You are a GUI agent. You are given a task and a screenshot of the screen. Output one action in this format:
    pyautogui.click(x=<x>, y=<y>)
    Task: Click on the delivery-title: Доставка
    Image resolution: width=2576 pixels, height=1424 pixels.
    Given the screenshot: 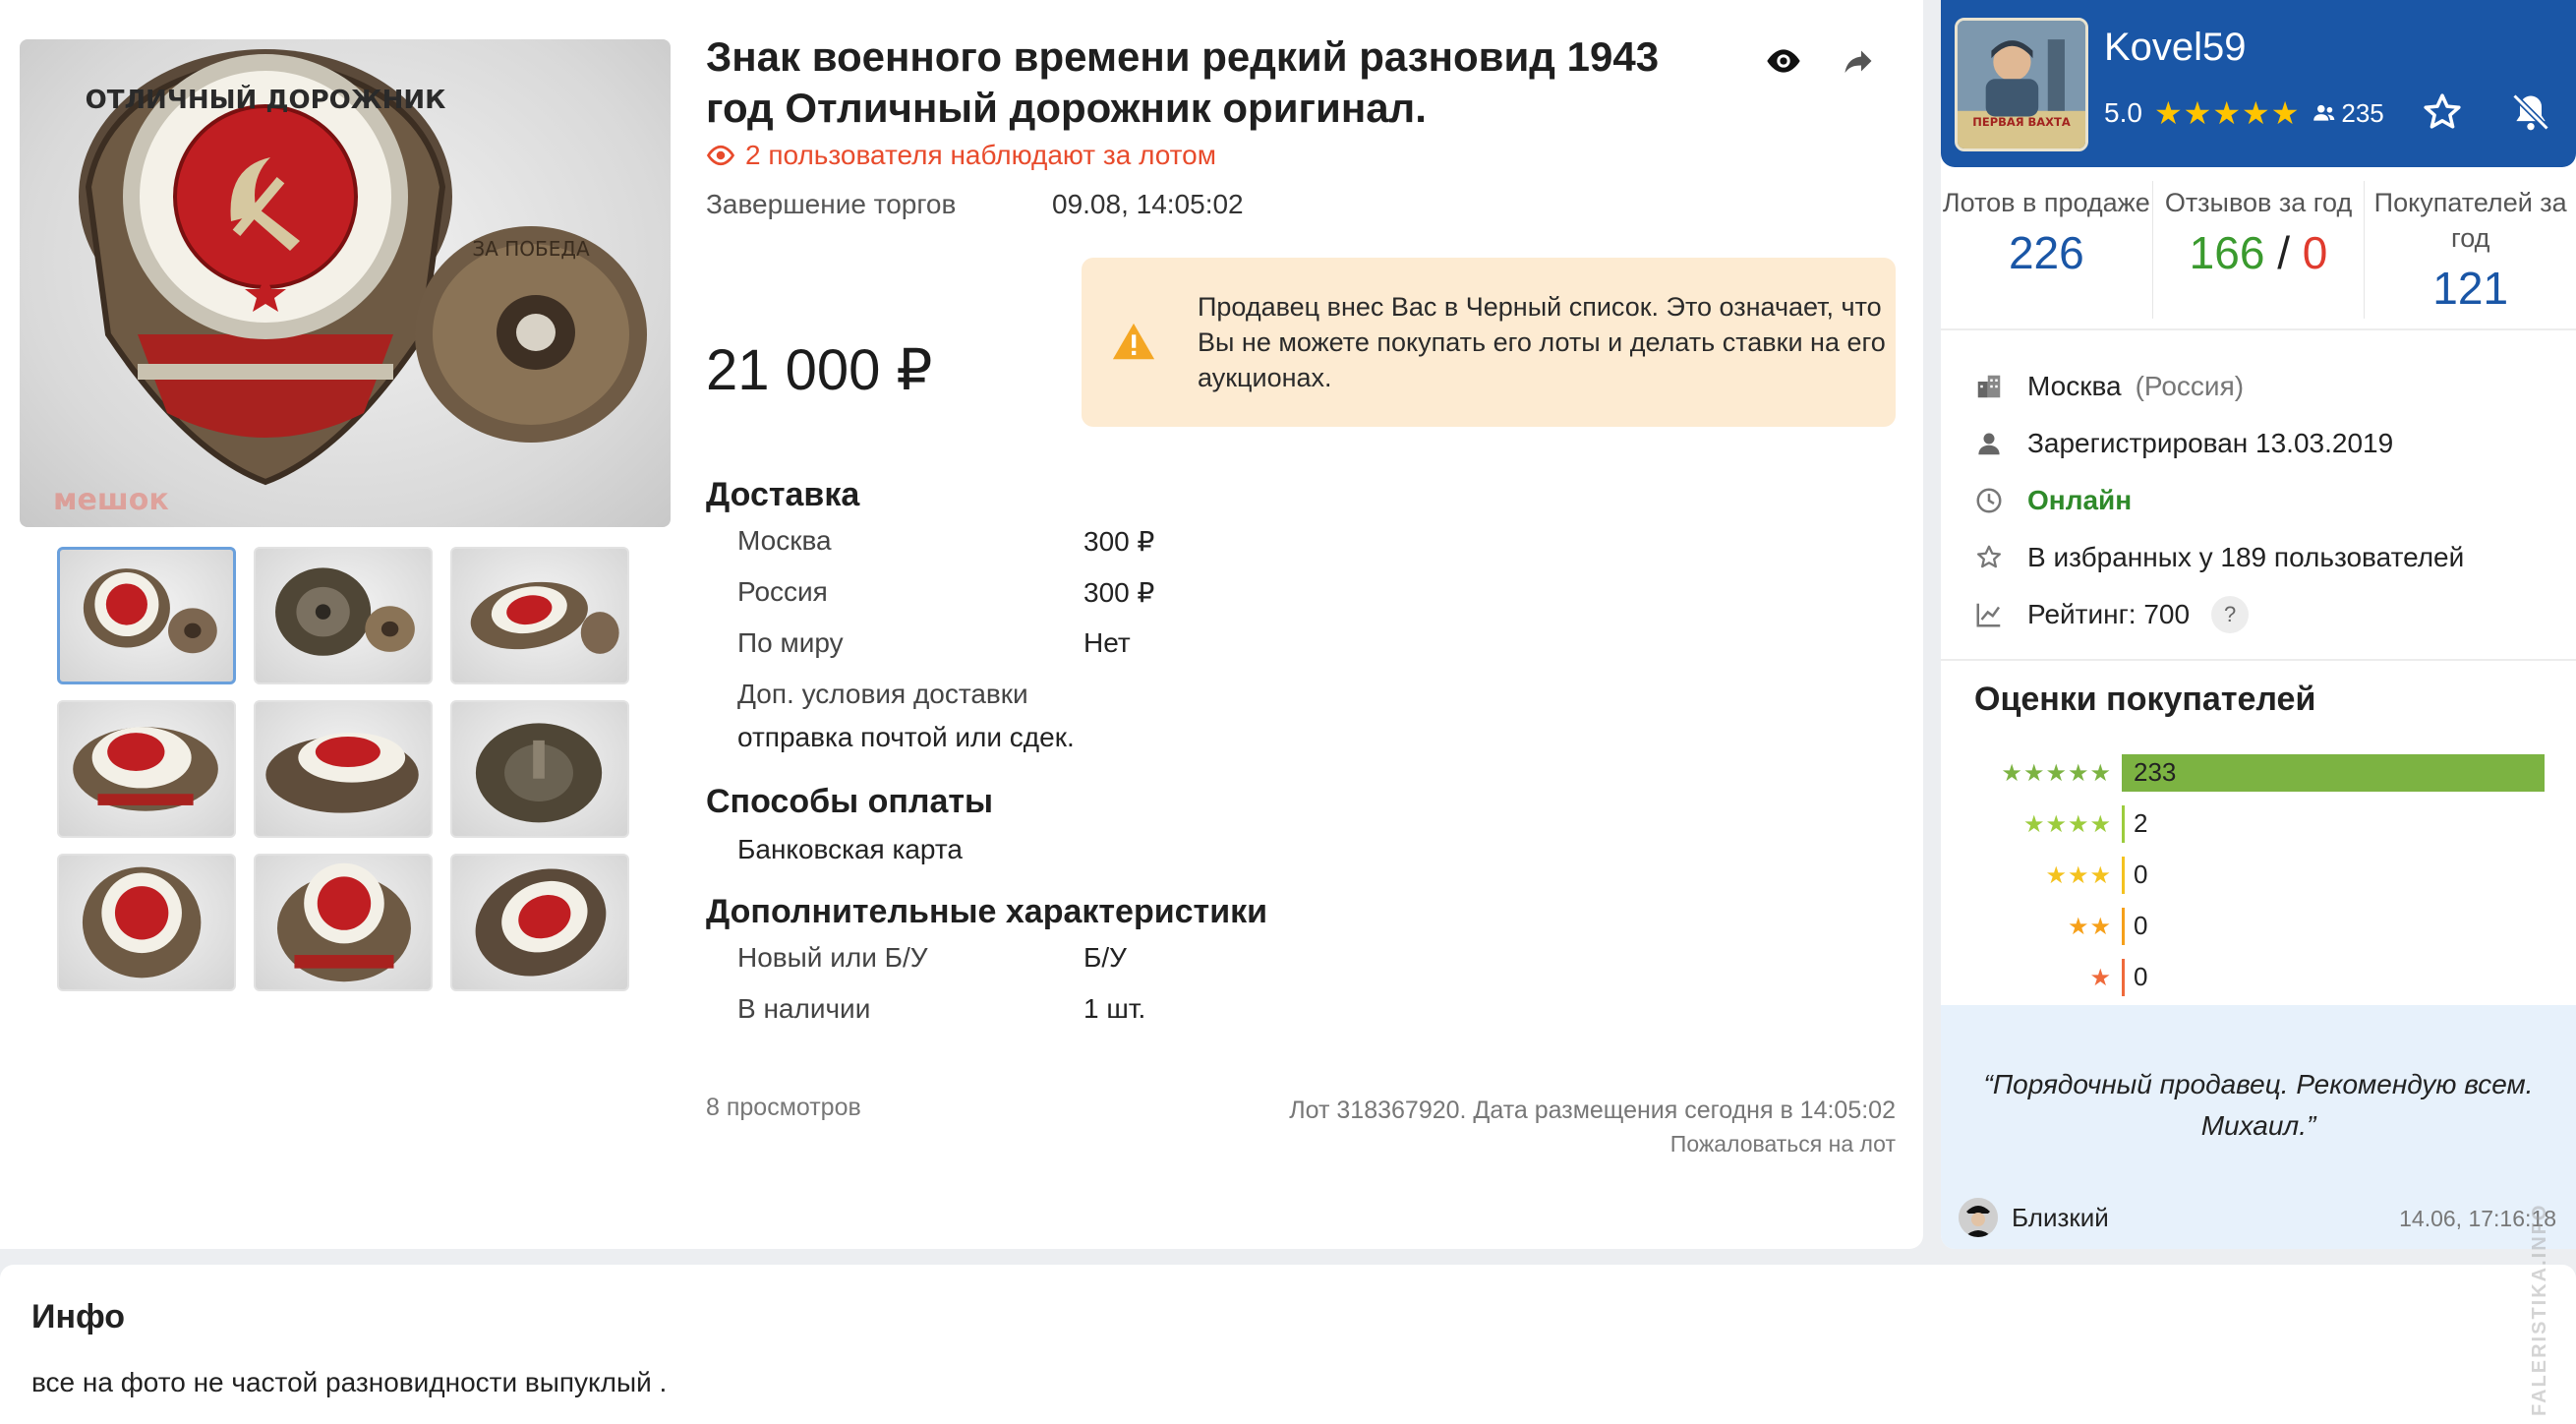 What is the action you would take?
    pyautogui.click(x=783, y=494)
    